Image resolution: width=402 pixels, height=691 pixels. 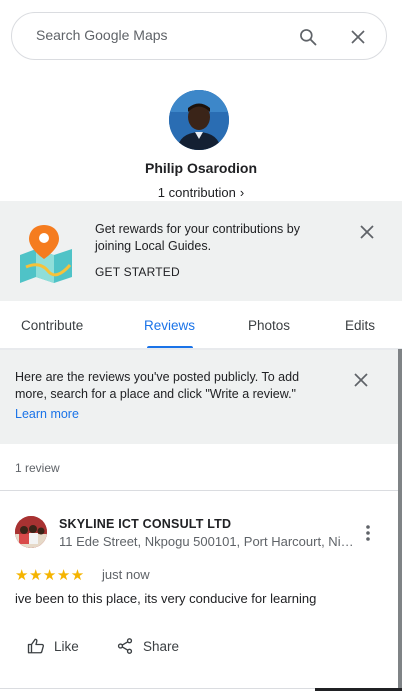 I want to click on tab-edits: Edits, so click(x=360, y=325).